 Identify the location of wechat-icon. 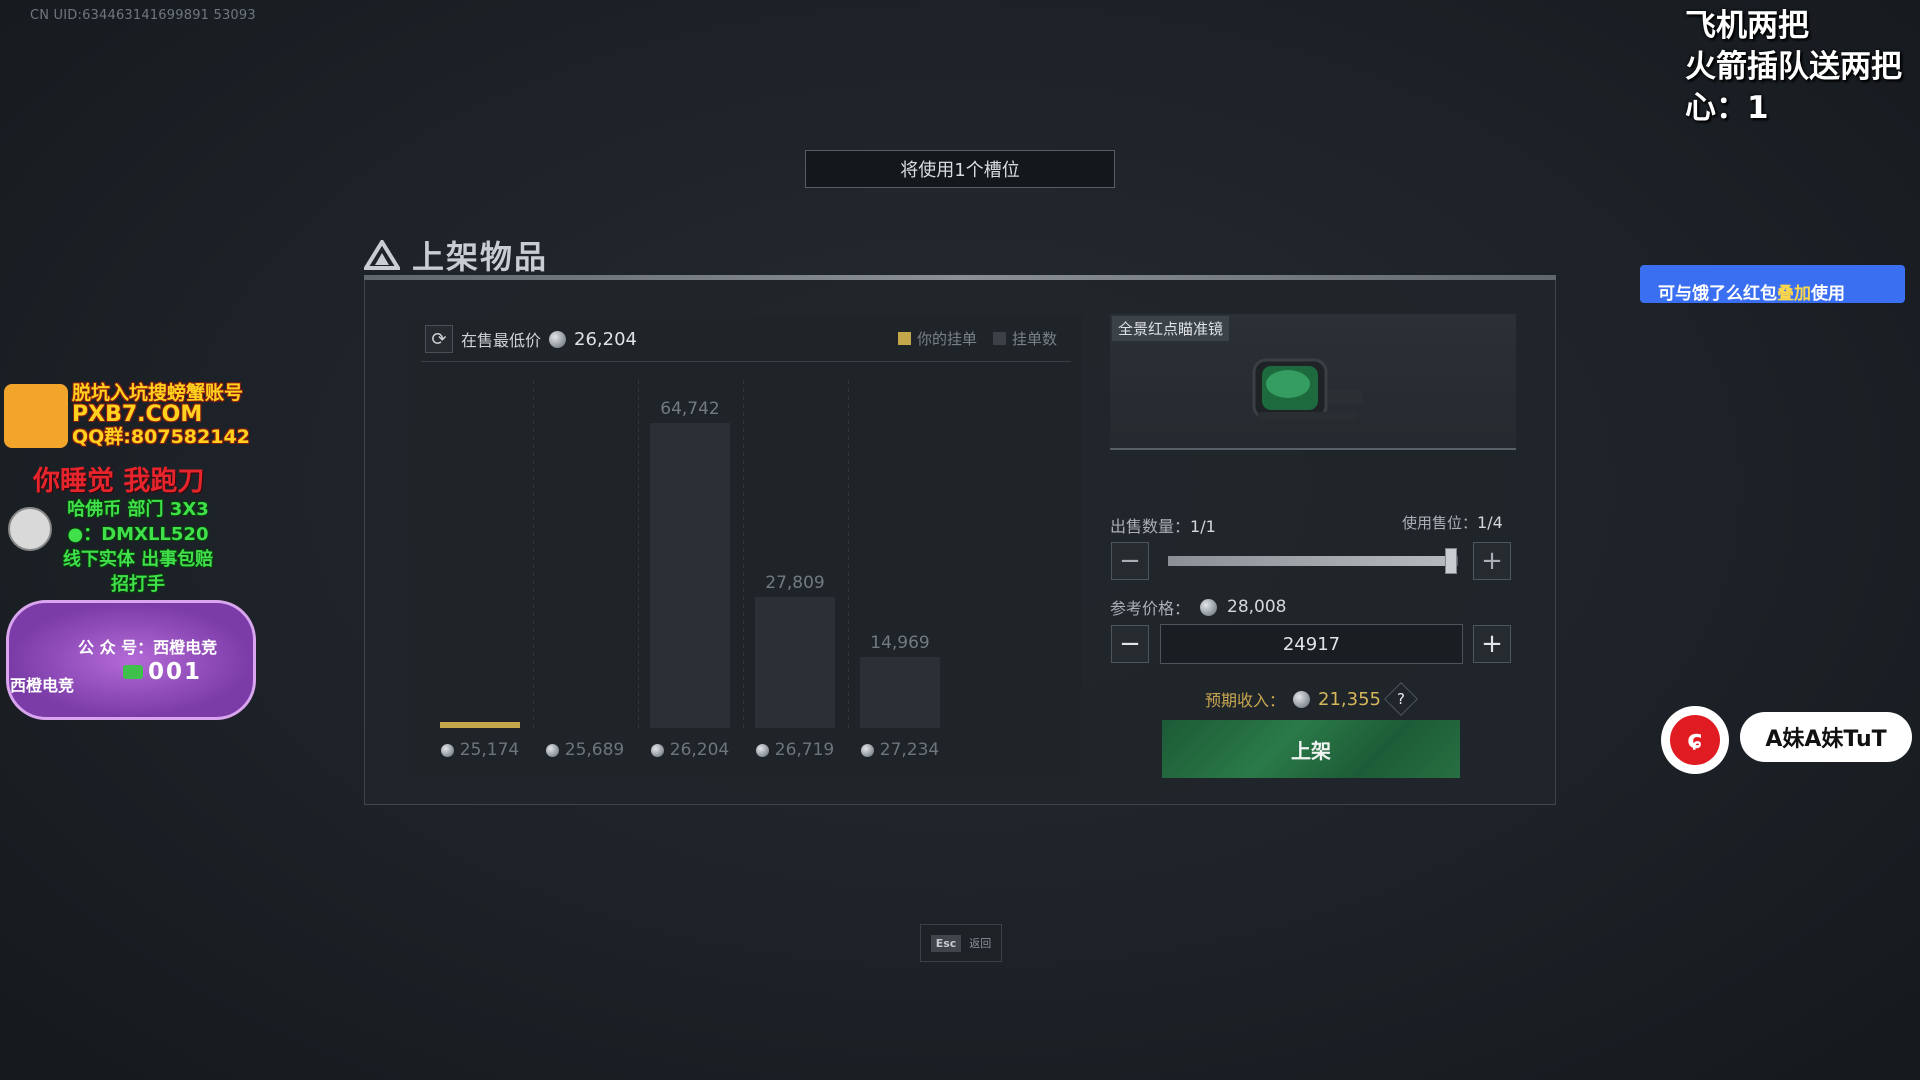
(133, 672).